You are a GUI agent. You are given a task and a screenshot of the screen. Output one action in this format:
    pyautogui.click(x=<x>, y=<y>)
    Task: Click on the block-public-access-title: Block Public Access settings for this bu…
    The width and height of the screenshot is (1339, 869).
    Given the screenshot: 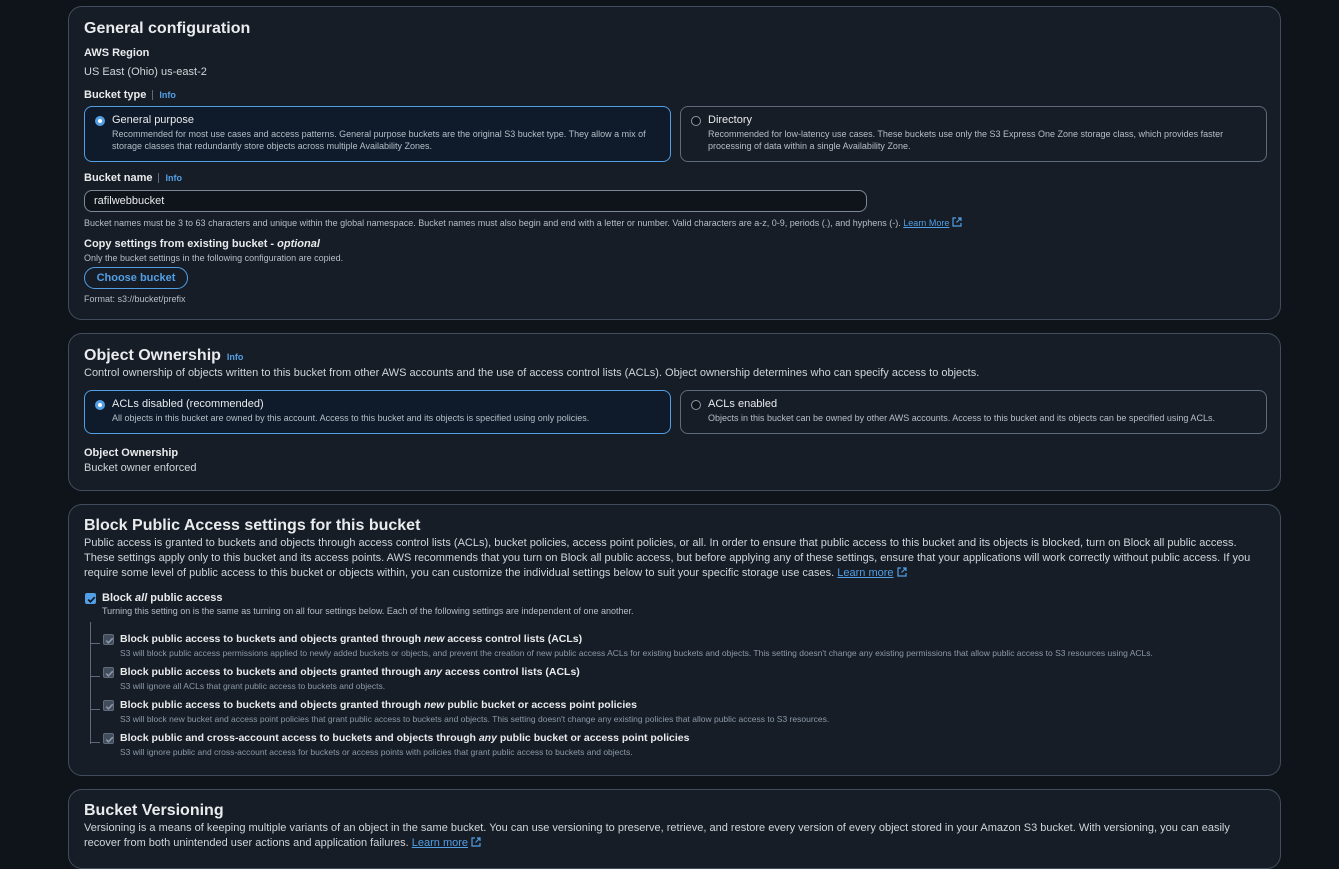 What is the action you would take?
    pyautogui.click(x=252, y=525)
    